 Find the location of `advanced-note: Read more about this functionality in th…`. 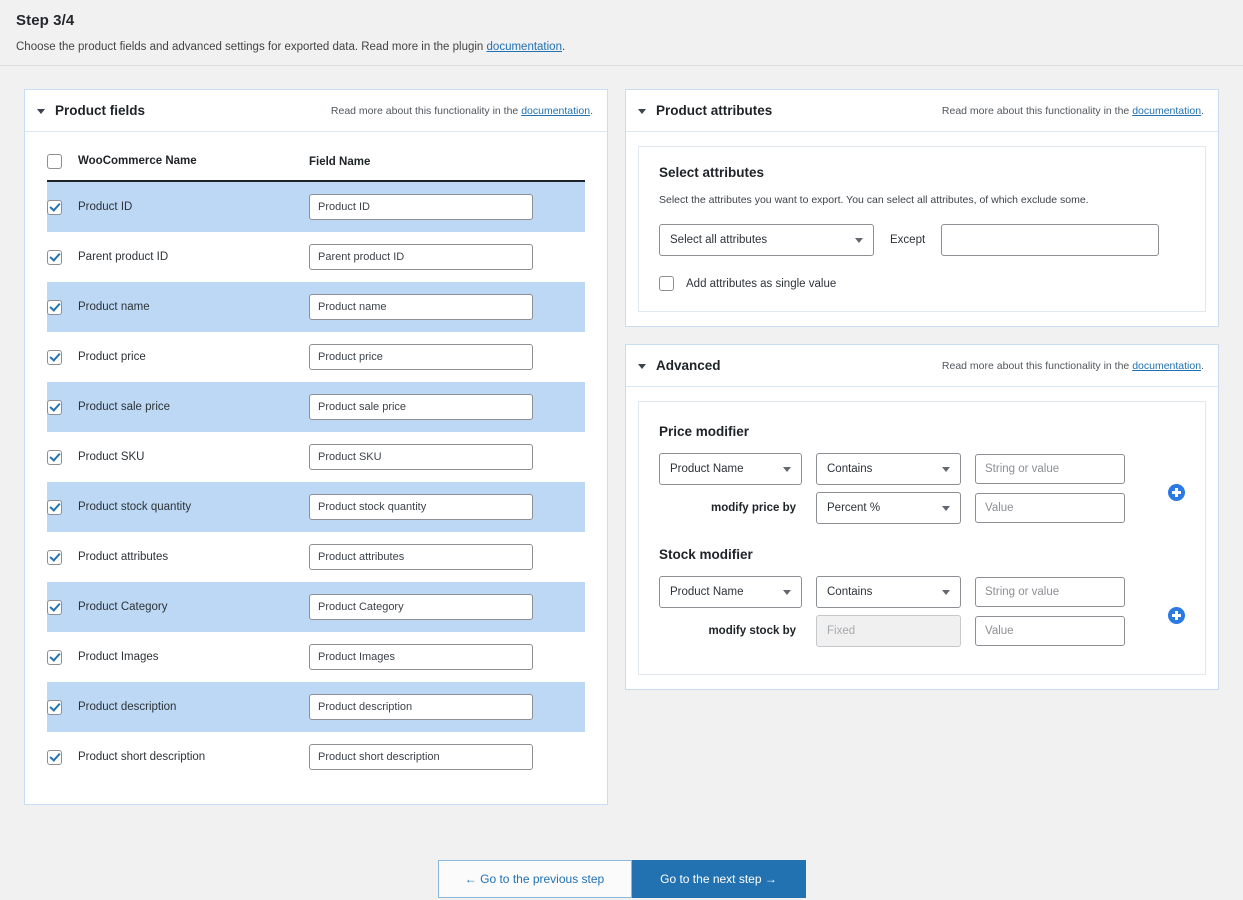

advanced-note: Read more about this functionality in th… is located at coordinates (1073, 366).